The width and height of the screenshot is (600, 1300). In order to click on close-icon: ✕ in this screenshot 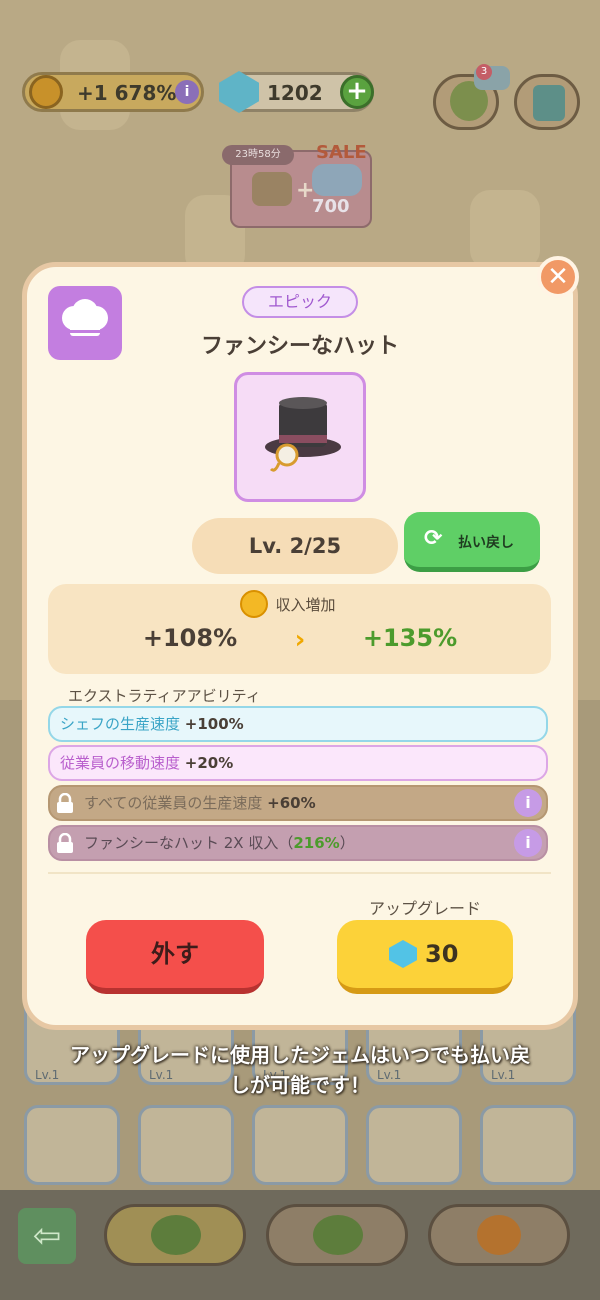, I will do `click(558, 277)`.